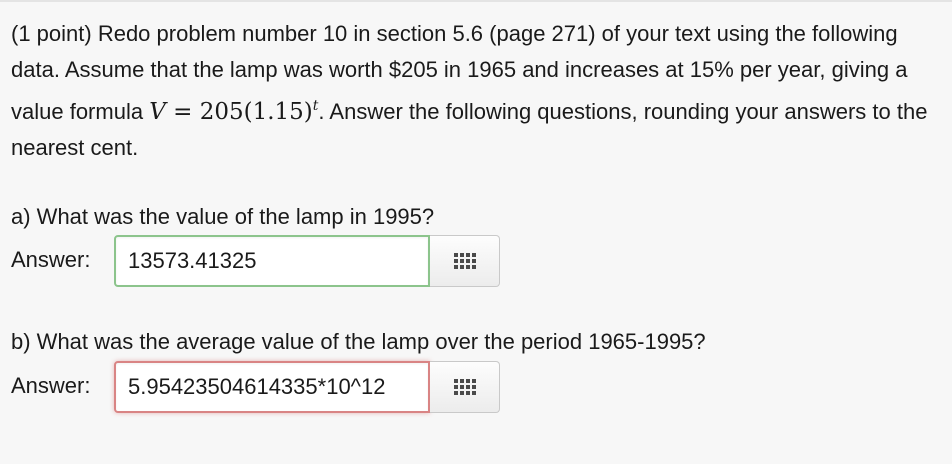 The image size is (952, 464). What do you see at coordinates (51, 385) in the screenshot?
I see `question-b-answer-label: Answer:` at bounding box center [51, 385].